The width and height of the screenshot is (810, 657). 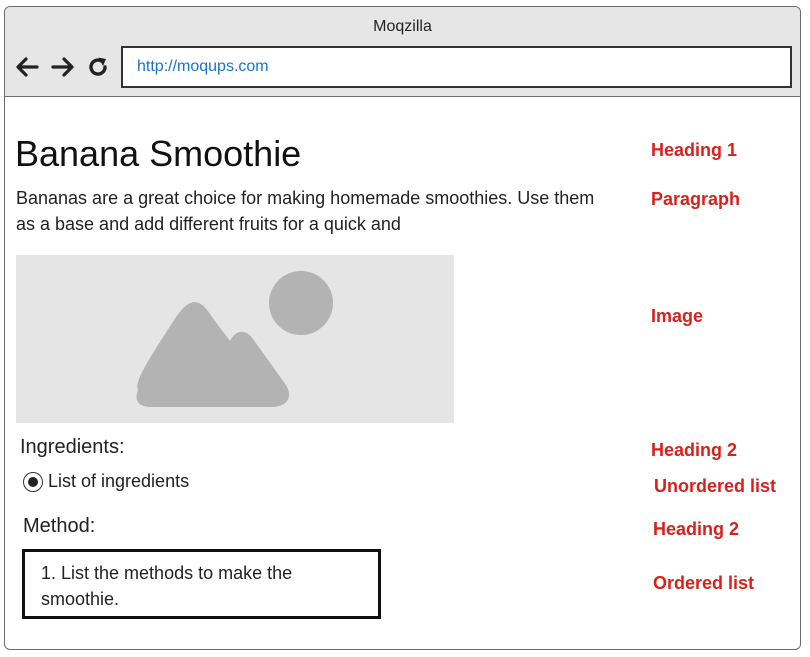 I want to click on list-item-label: List of ingredients, so click(x=119, y=481).